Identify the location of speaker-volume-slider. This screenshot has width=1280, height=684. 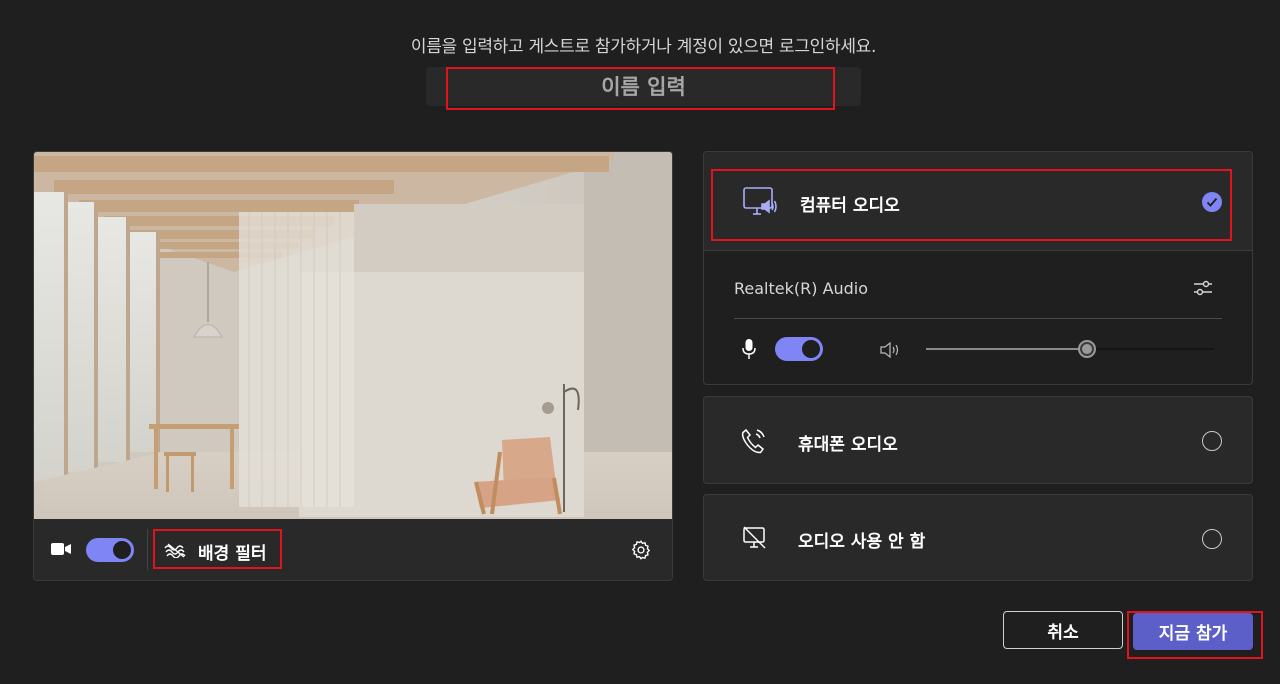
(1070, 349).